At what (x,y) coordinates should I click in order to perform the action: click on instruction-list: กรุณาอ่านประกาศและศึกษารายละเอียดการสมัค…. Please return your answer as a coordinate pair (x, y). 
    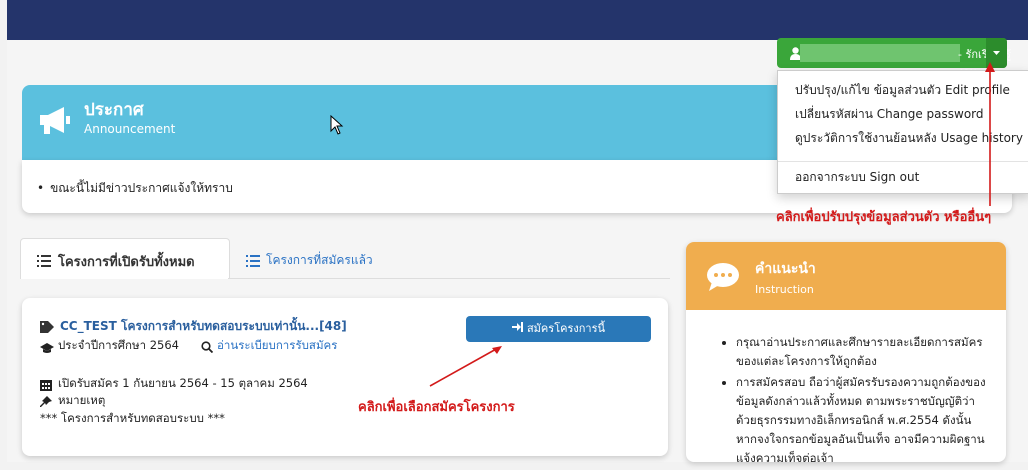
    Looking at the image, I should click on (856, 401).